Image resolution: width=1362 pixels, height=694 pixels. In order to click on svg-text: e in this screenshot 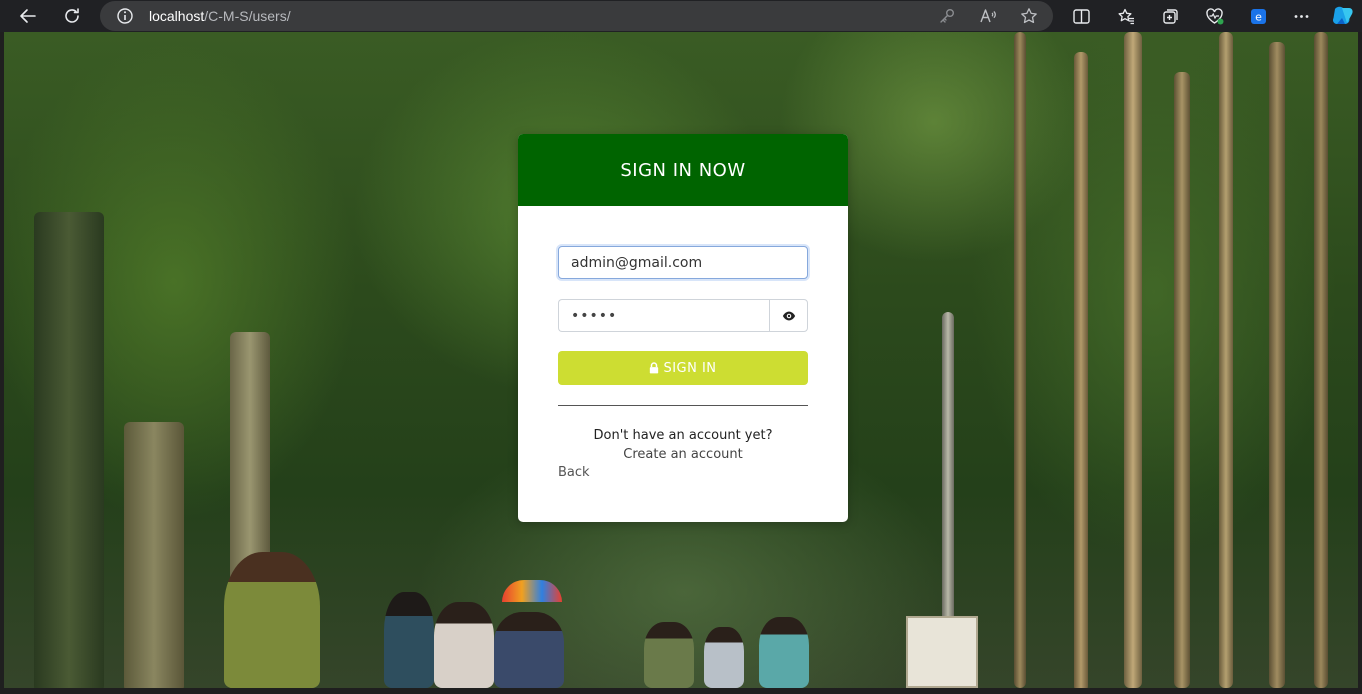, I will do `click(1258, 16)`.